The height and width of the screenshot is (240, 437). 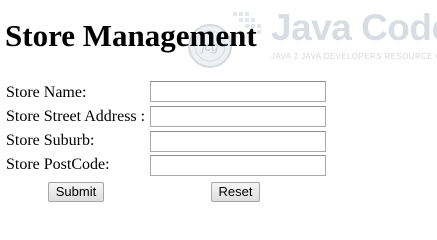 I want to click on store-name-label: Store Name:, so click(x=46, y=92).